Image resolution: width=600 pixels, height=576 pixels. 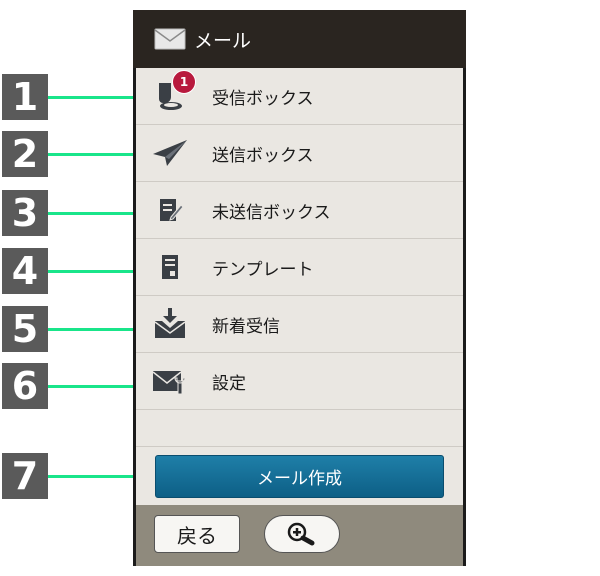 I want to click on menu-item-label: テンプレート, so click(x=263, y=270).